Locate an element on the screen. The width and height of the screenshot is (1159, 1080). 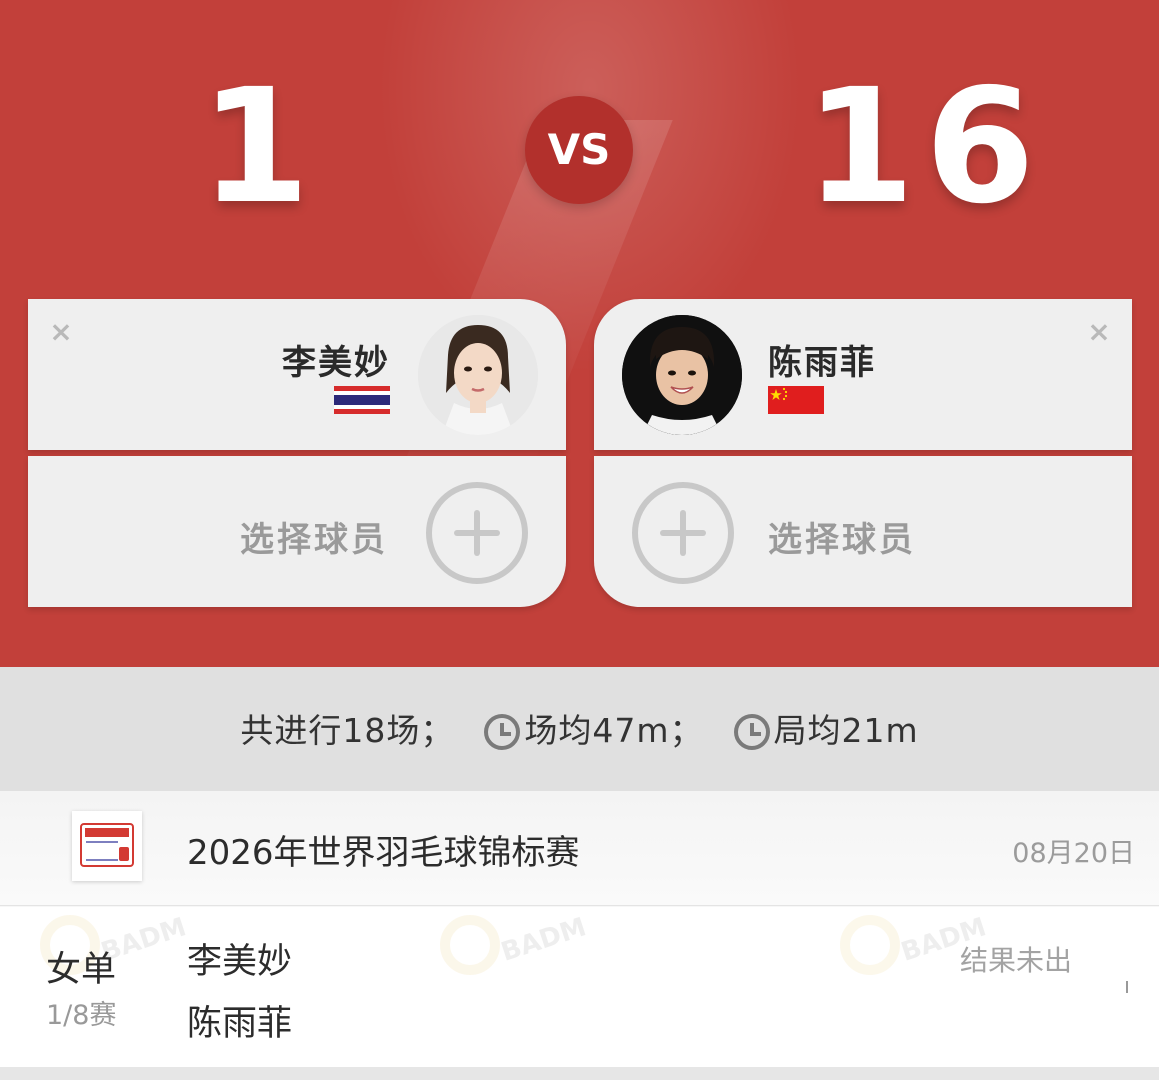
logo-emblem is located at coordinates (124, 854).